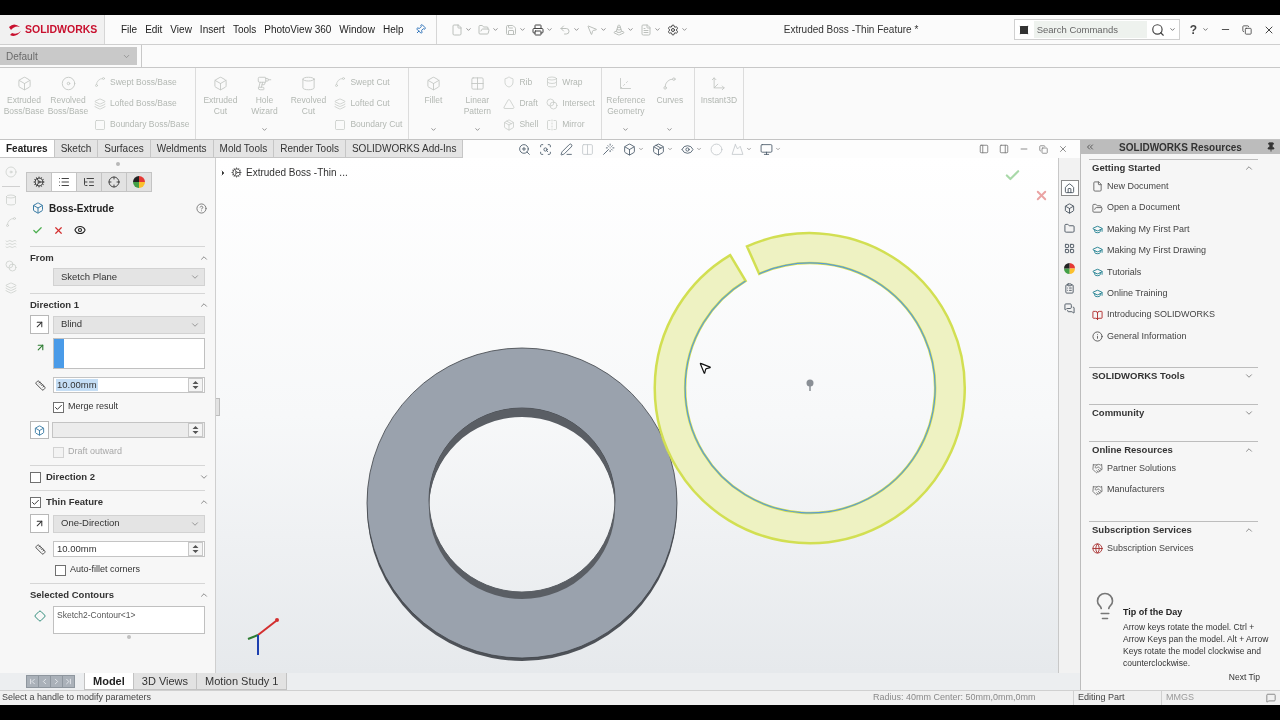  Describe the element at coordinates (129, 353) in the screenshot. I see `direction-selection-box` at that location.